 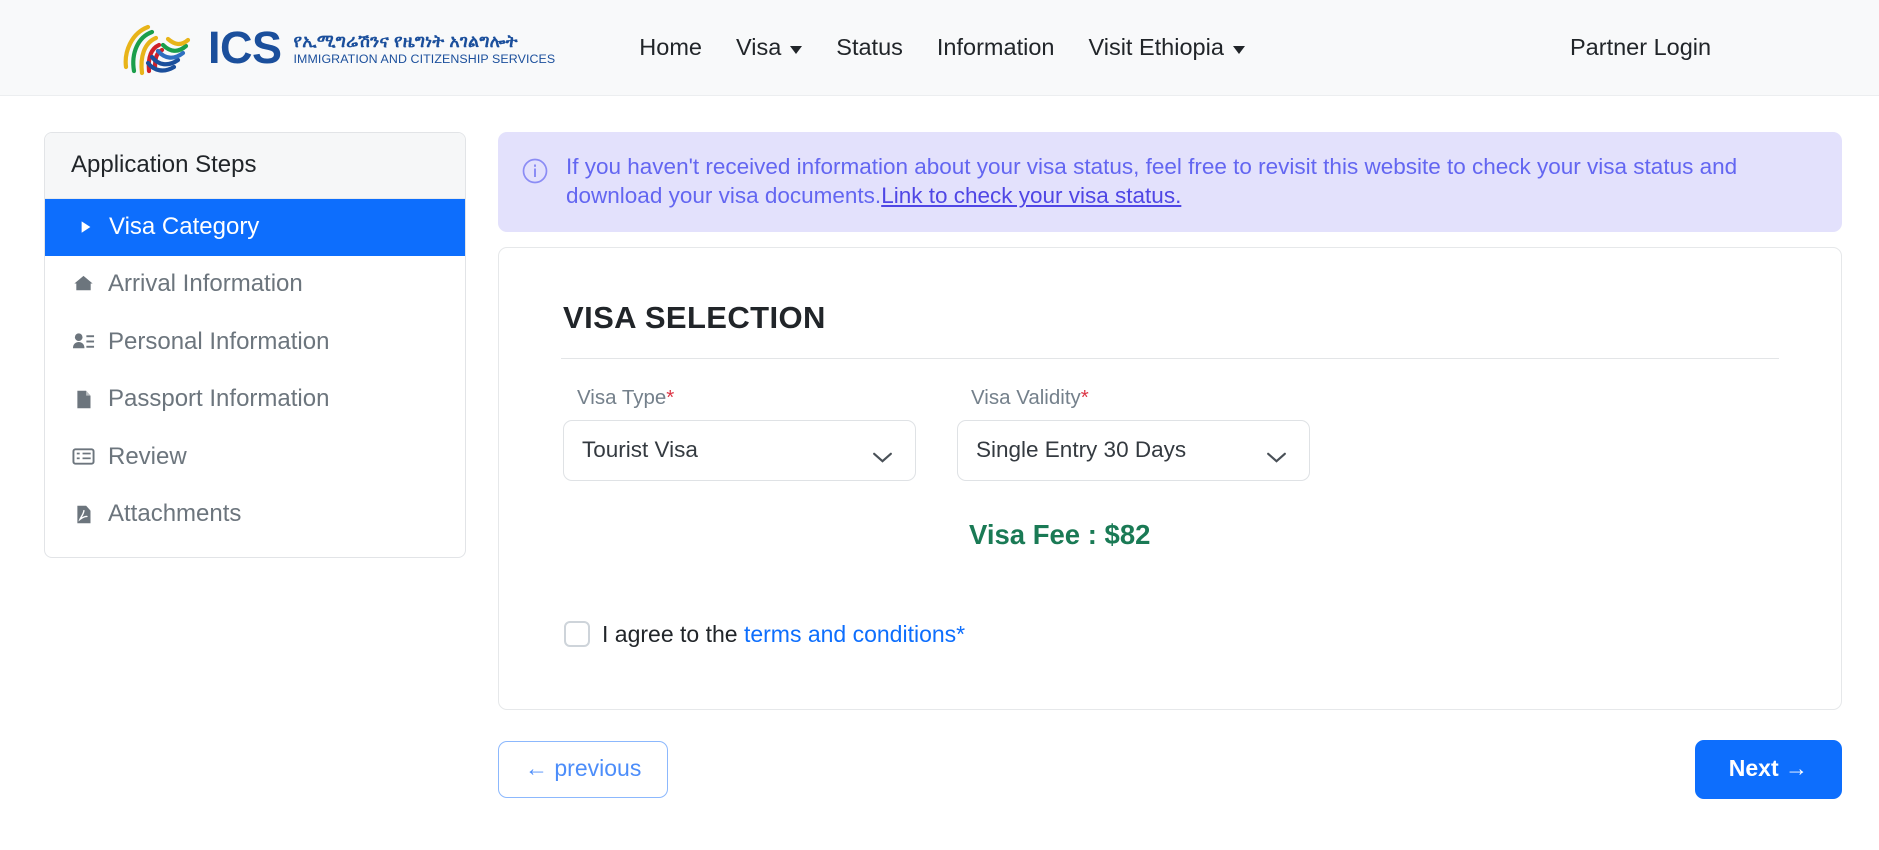 I want to click on sidebar-item-personal-information: Personal Information, so click(x=255, y=342).